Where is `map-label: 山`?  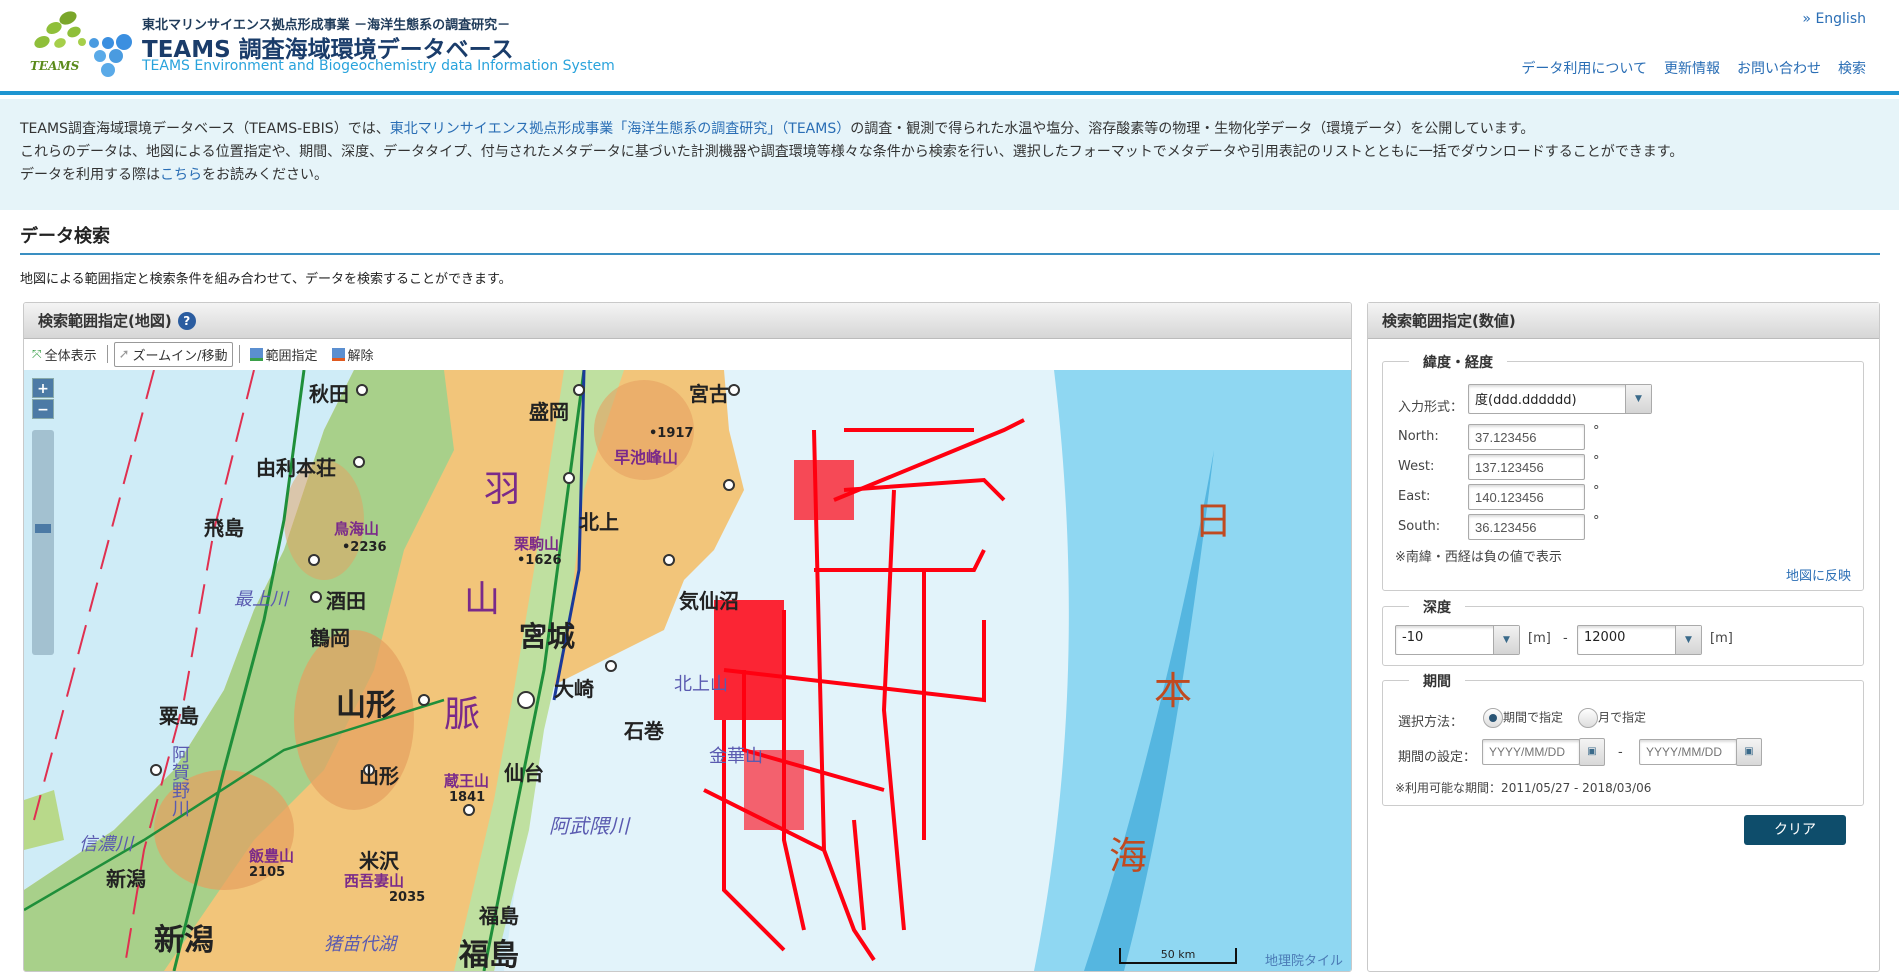 map-label: 山 is located at coordinates (482, 599).